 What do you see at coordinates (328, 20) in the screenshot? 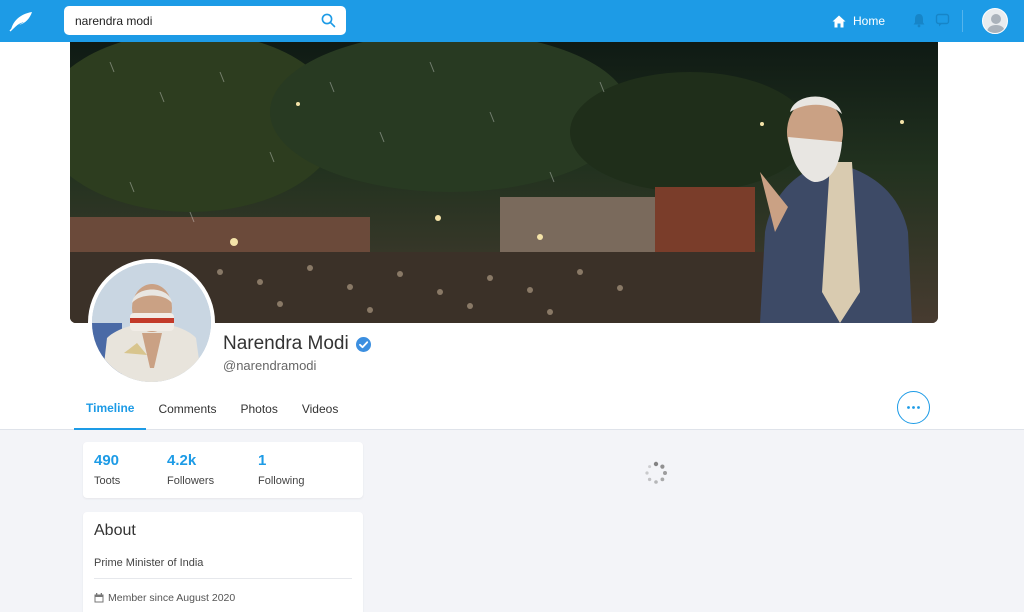
I see `search-icon` at bounding box center [328, 20].